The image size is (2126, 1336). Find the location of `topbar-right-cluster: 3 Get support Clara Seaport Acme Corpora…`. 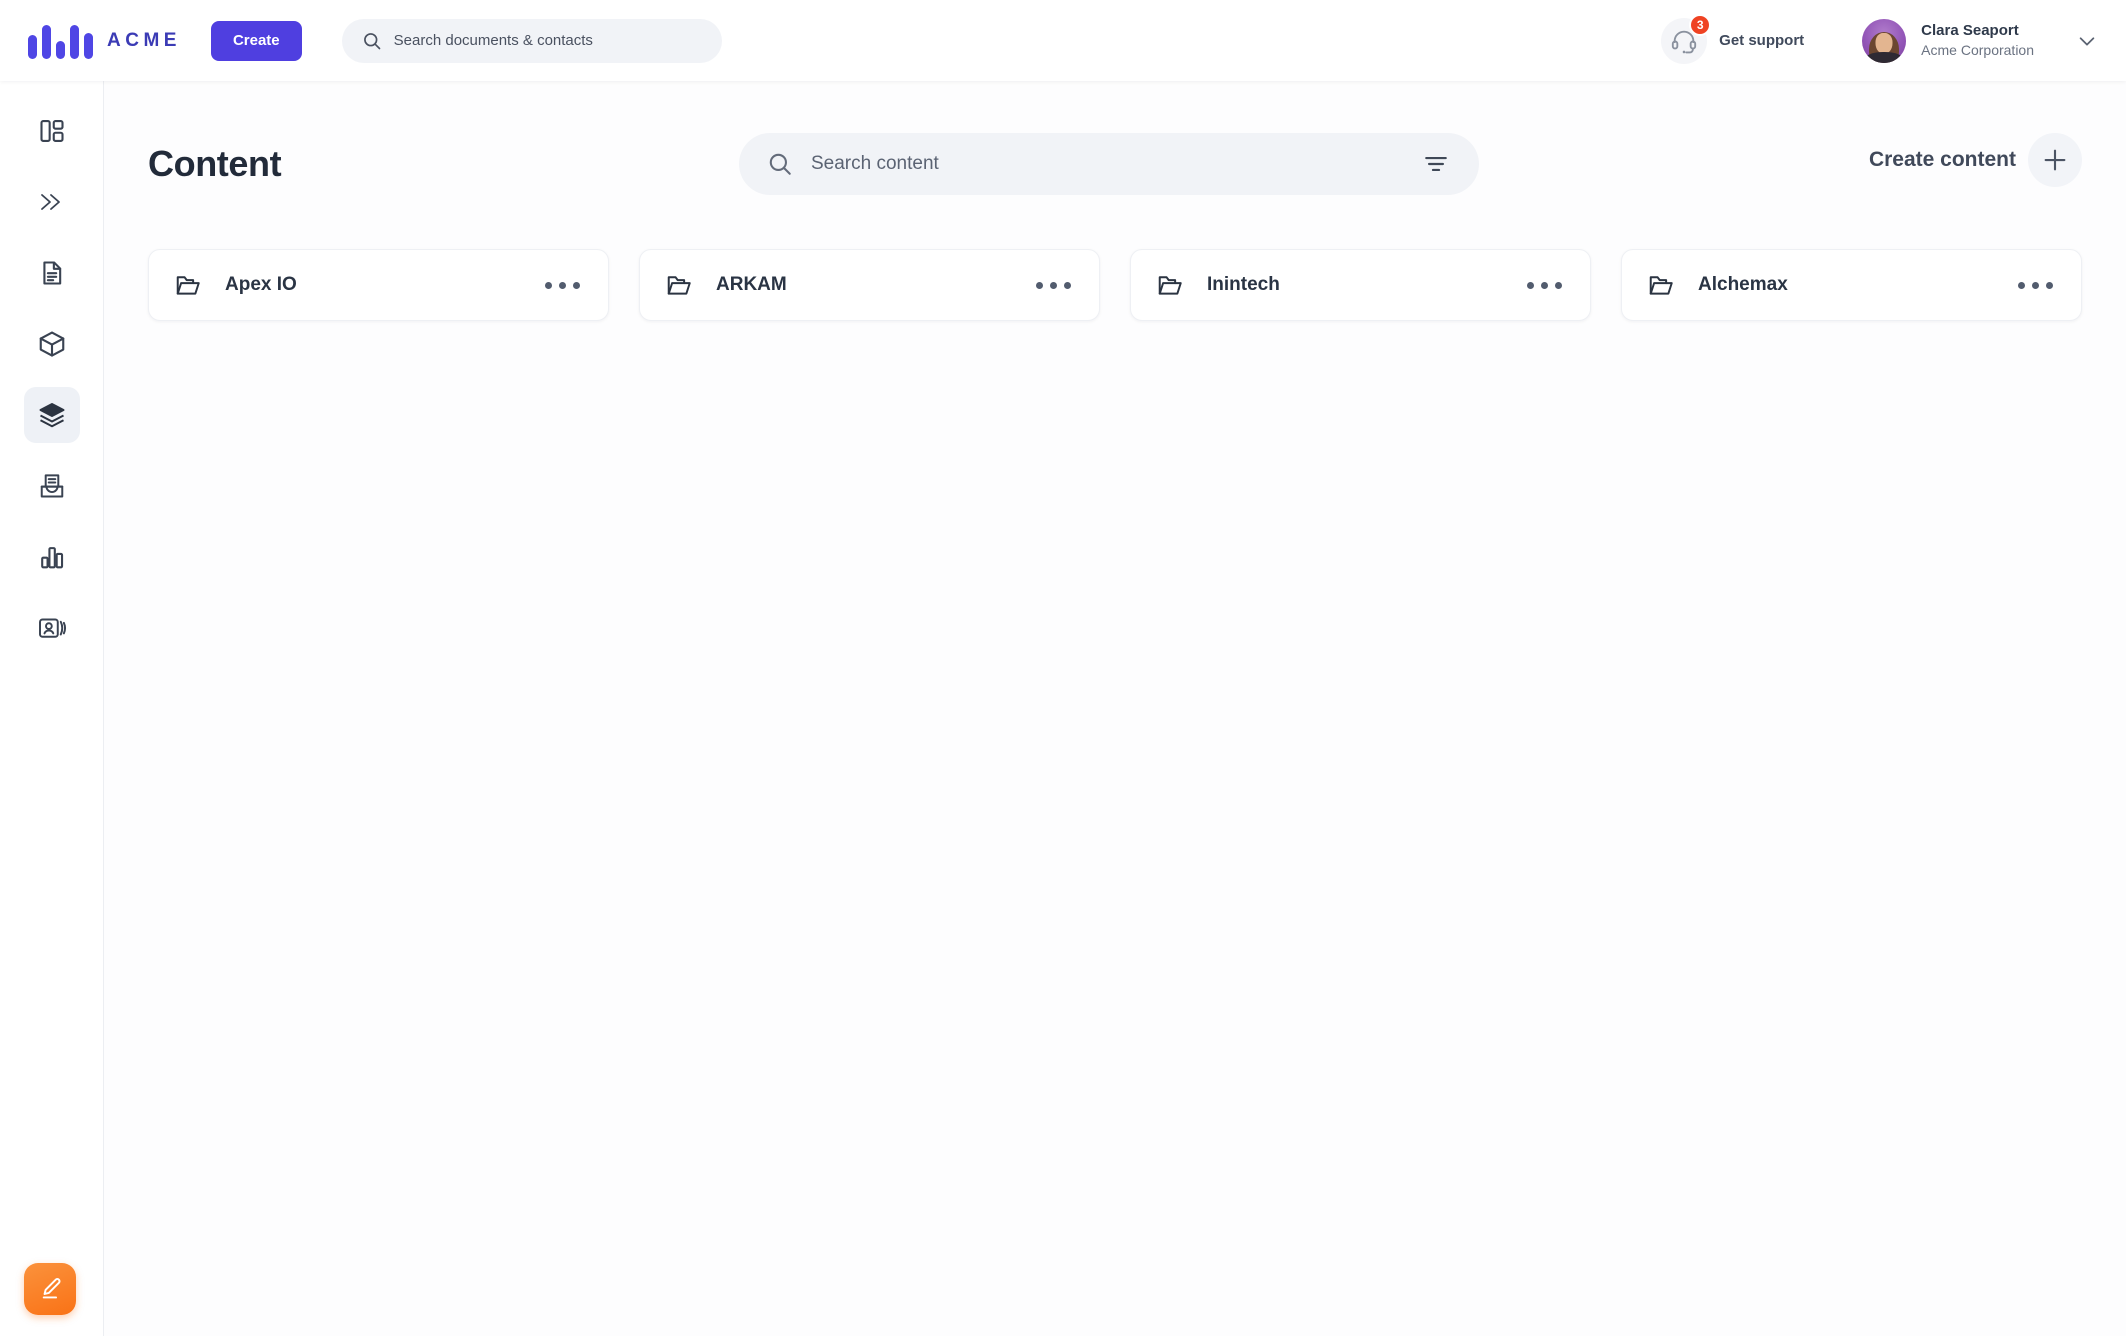

topbar-right-cluster: 3 Get support Clara Seaport Acme Corpora… is located at coordinates (1888, 41).